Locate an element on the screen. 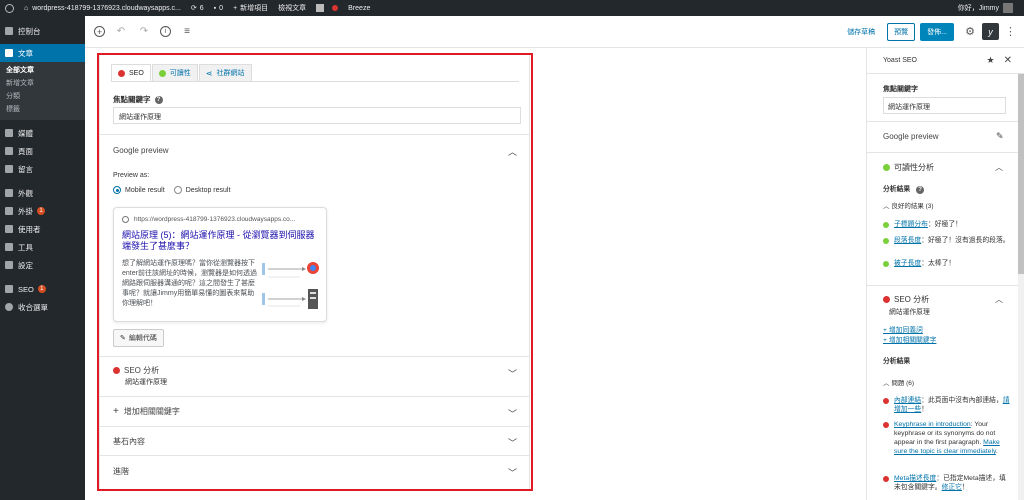  desktop-label: Desktop result is located at coordinates (208, 190).